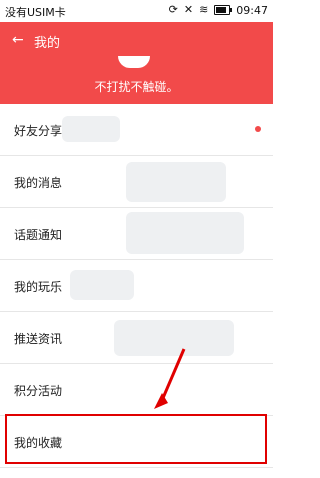 Image resolution: width=320 pixels, height=478 pixels. I want to click on menu-item-label: 积分活动, so click(38, 391).